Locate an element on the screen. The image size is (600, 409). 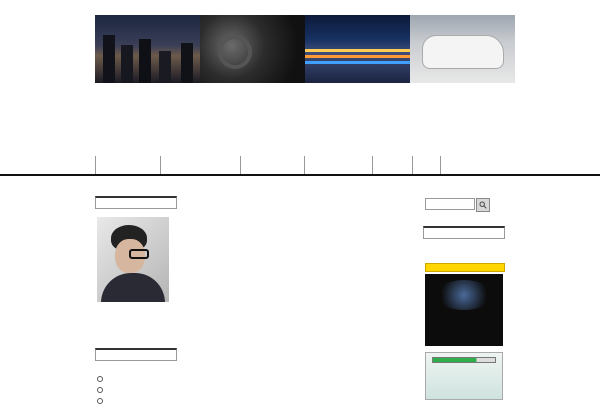
download-banner is located at coordinates (464, 376).